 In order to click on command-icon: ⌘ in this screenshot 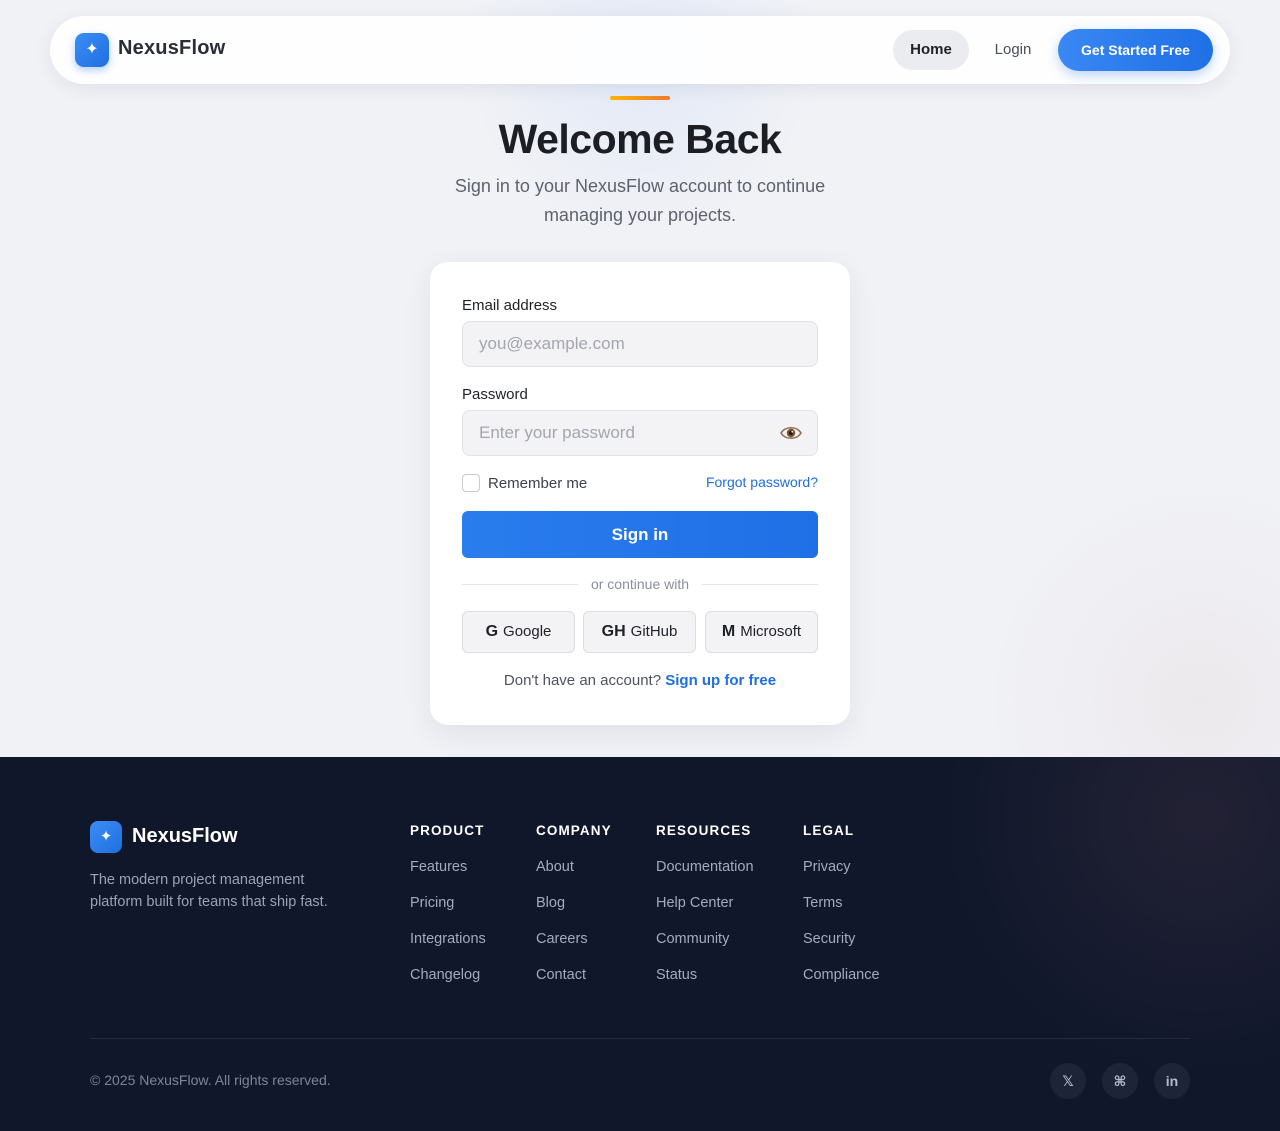, I will do `click(1120, 1081)`.